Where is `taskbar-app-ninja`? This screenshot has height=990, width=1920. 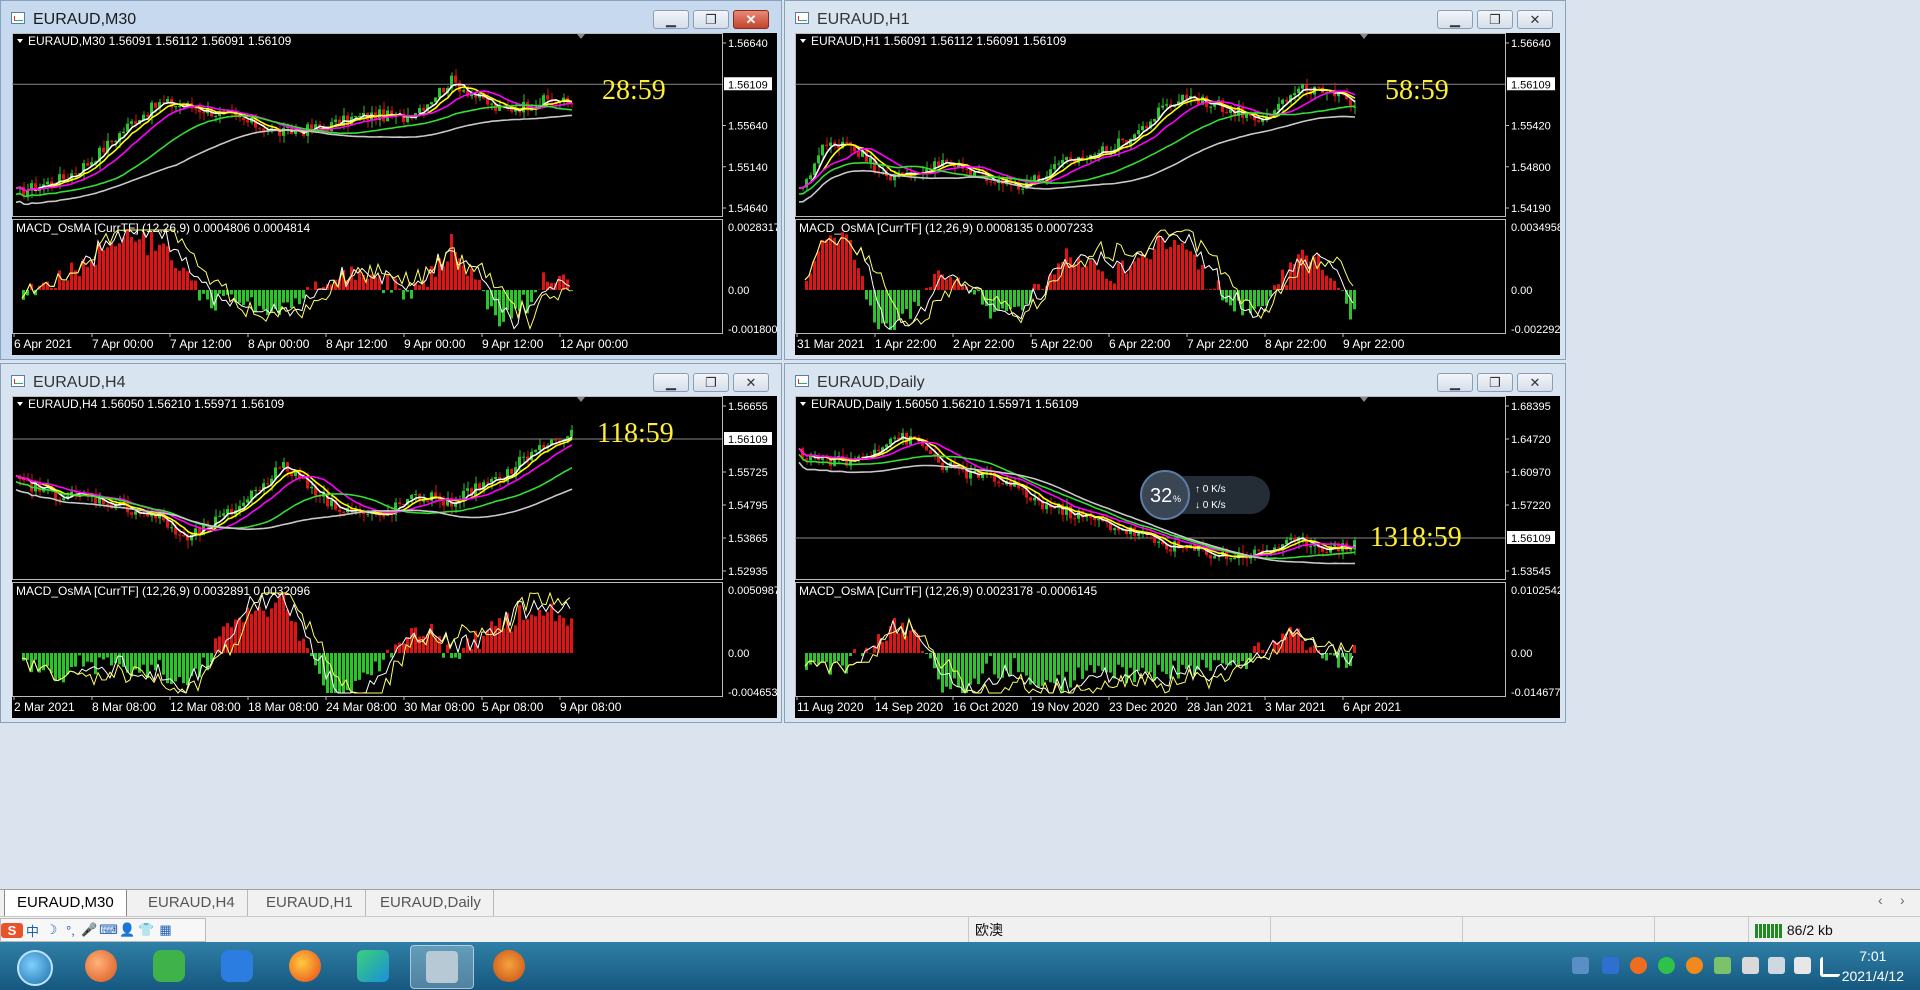 taskbar-app-ninja is located at coordinates (509, 966).